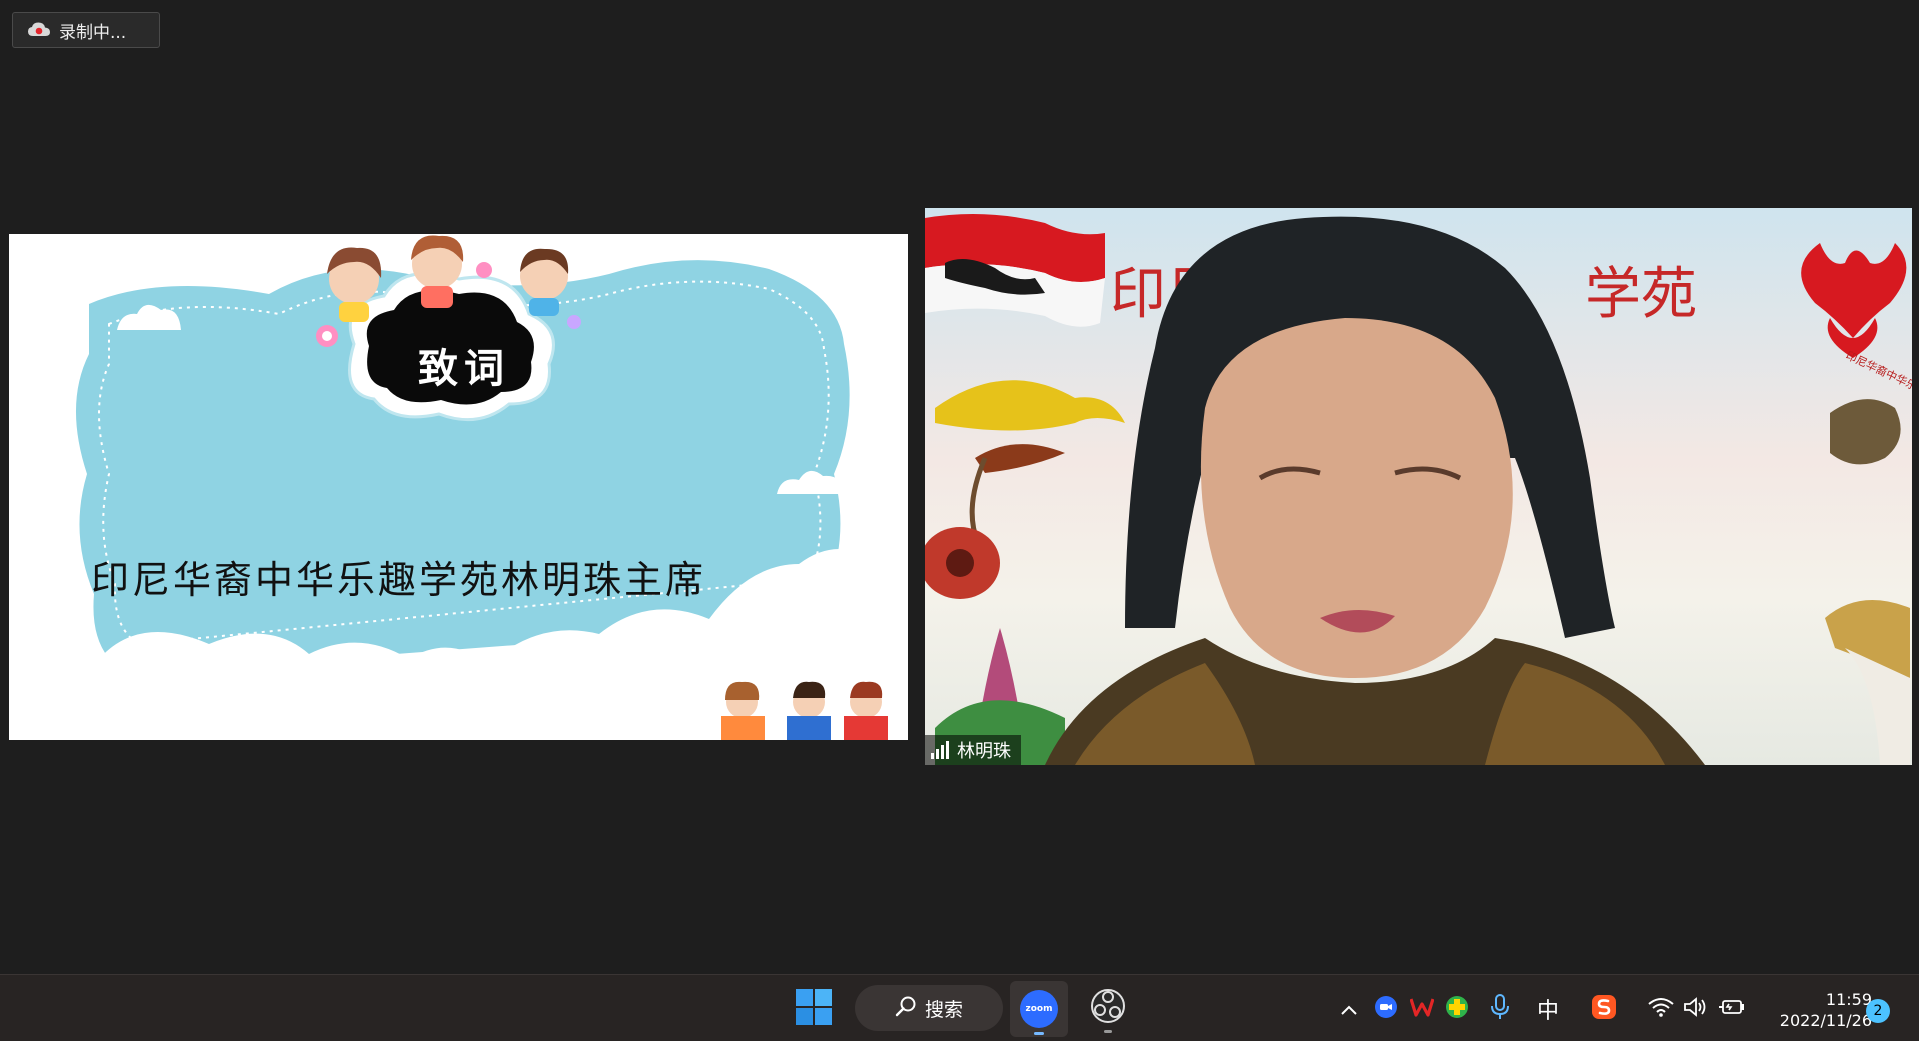 This screenshot has width=1919, height=1041. I want to click on clock-date: 2022/11/26, so click(1825, 1020).